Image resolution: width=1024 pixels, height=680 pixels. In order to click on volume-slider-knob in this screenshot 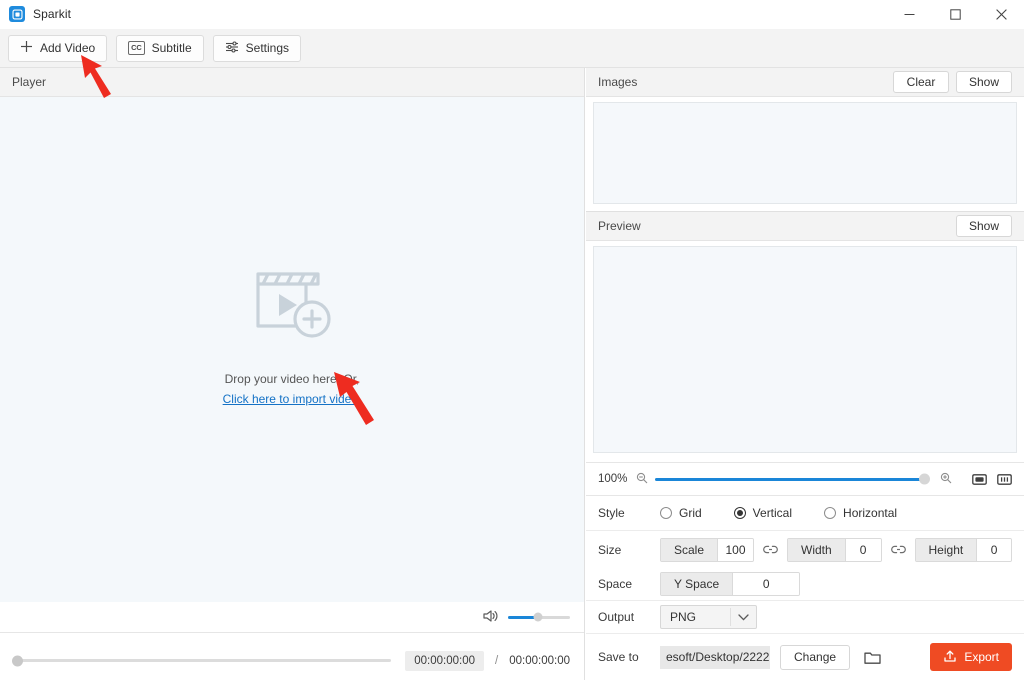, I will do `click(538, 617)`.